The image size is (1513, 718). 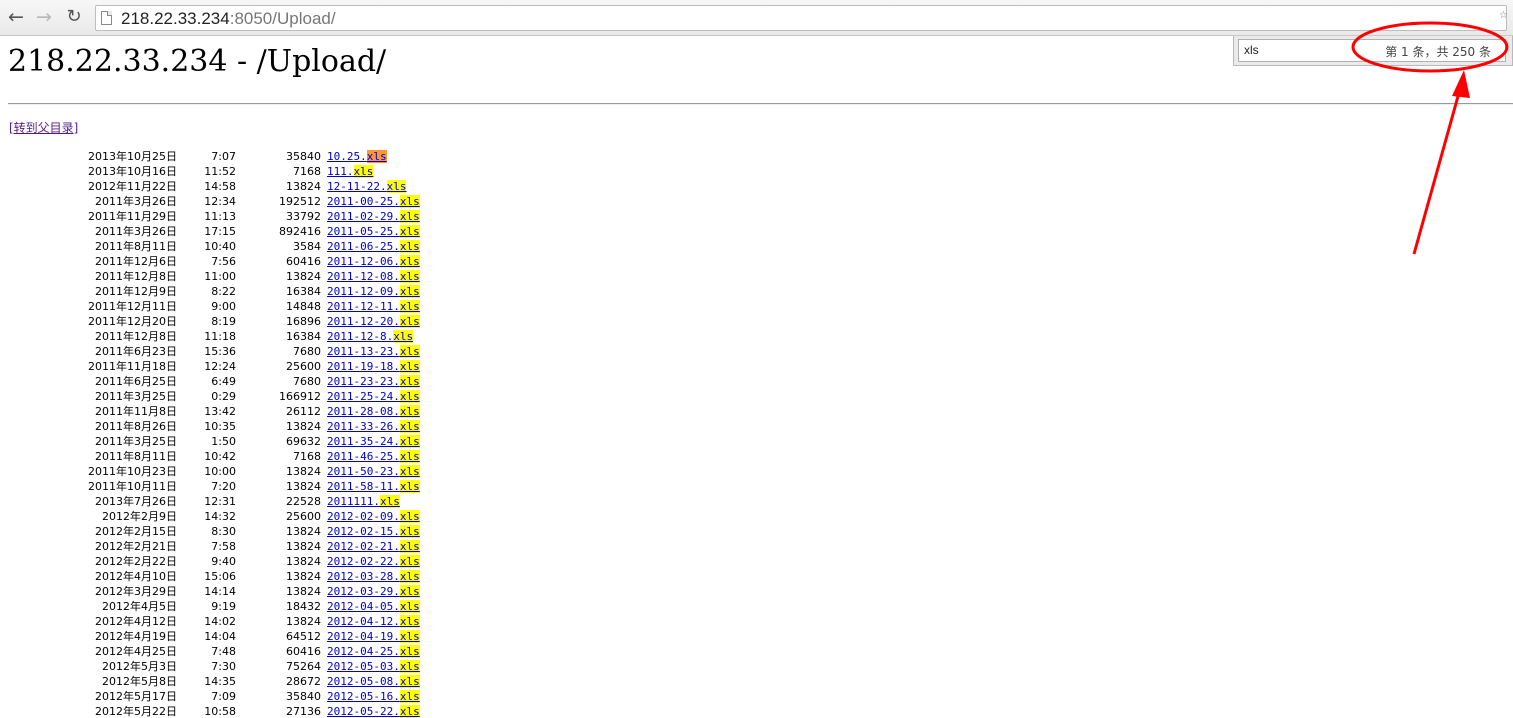 What do you see at coordinates (307, 456) in the screenshot?
I see `file-size: 7168` at bounding box center [307, 456].